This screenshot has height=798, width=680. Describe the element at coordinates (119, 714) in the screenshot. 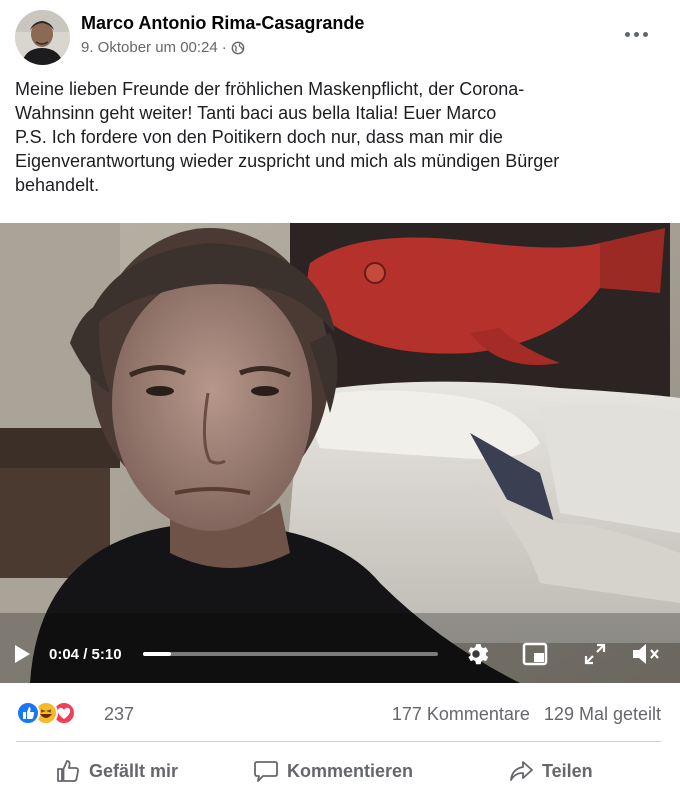

I see `reaction-count: 237` at that location.